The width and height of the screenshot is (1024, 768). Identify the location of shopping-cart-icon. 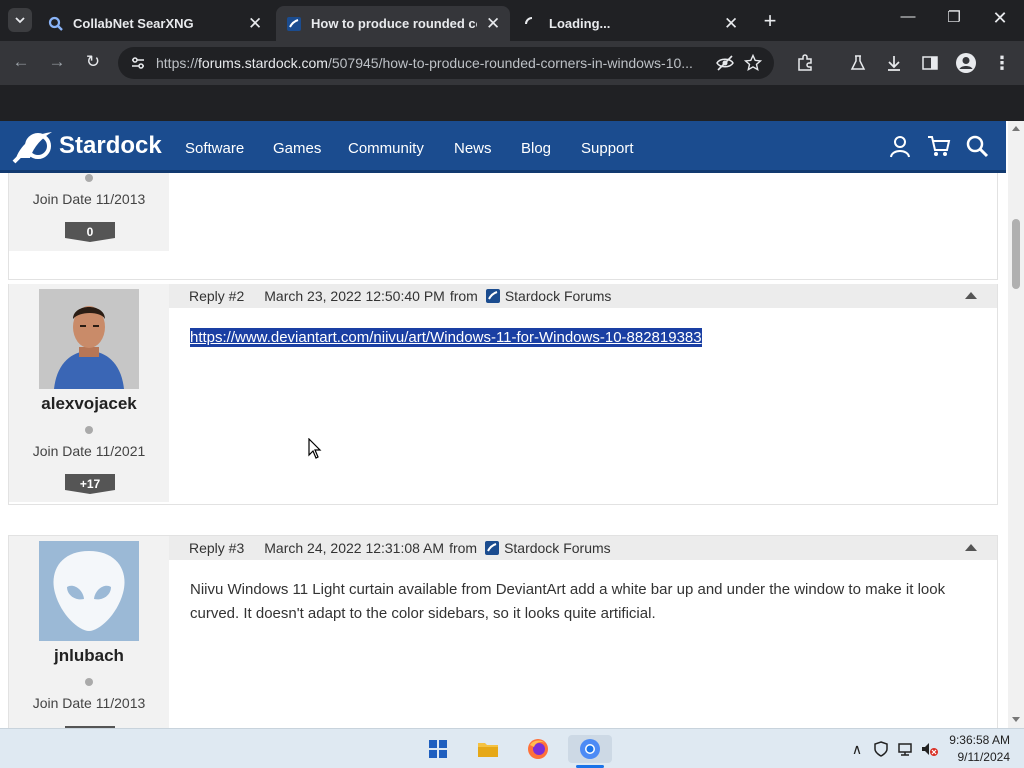
(939, 146).